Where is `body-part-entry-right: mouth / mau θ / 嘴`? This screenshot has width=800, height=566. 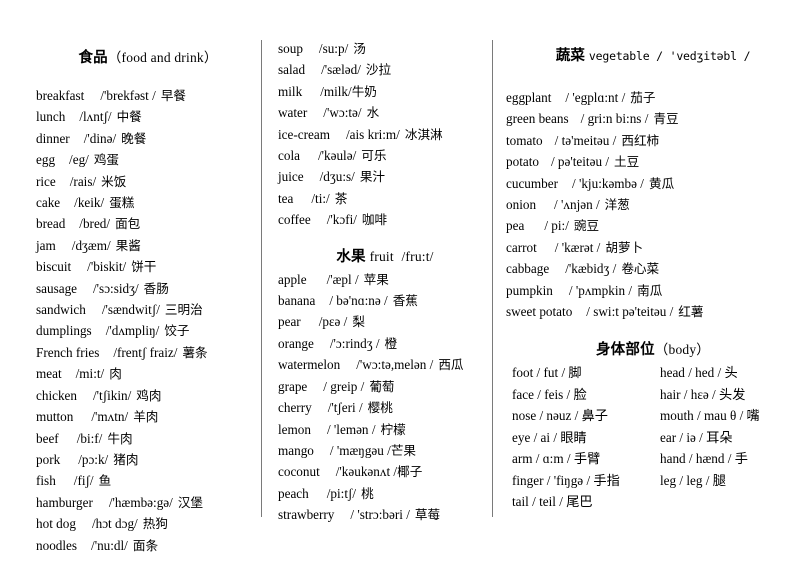 body-part-entry-right: mouth / mau θ / 嘴 is located at coordinates (710, 416).